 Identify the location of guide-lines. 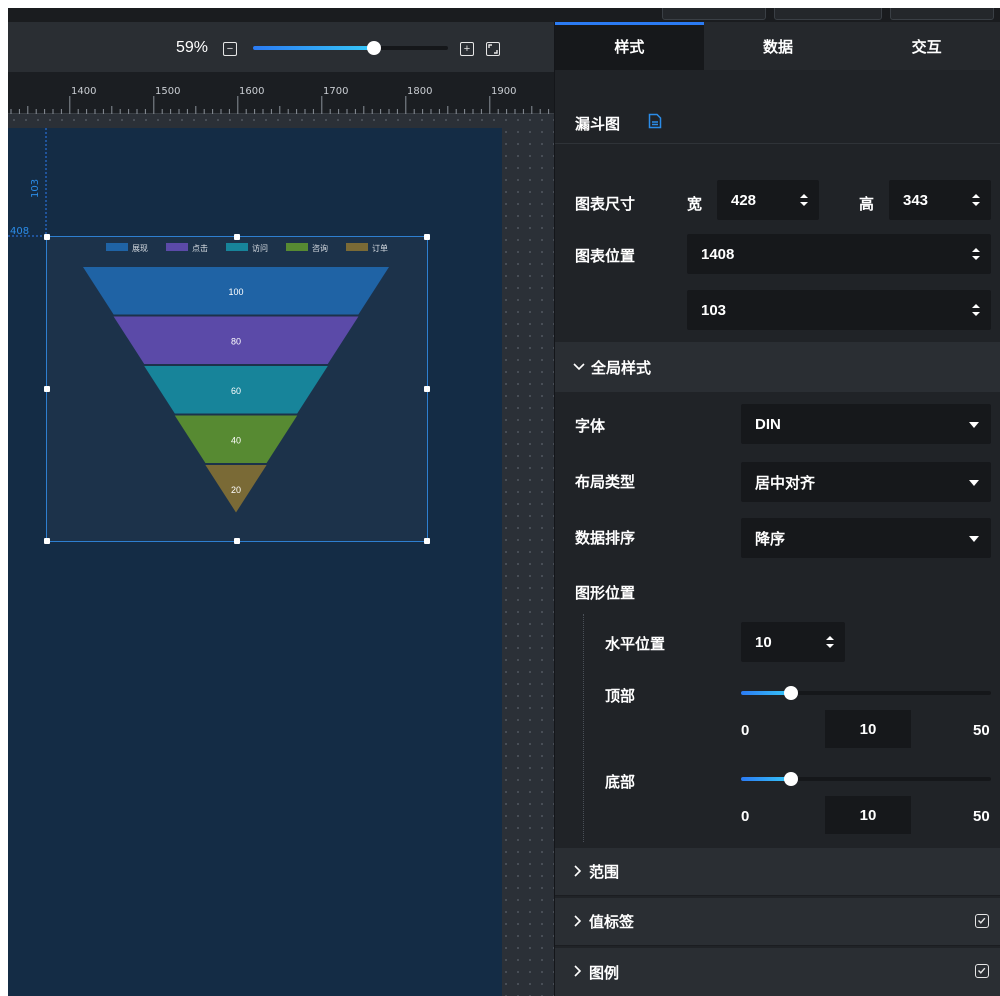
(27, 182).